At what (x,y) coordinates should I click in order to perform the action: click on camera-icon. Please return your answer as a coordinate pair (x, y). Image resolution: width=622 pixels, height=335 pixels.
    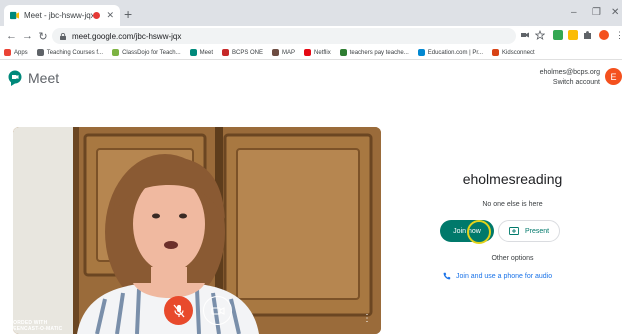
    Looking at the image, I should click on (217, 310).